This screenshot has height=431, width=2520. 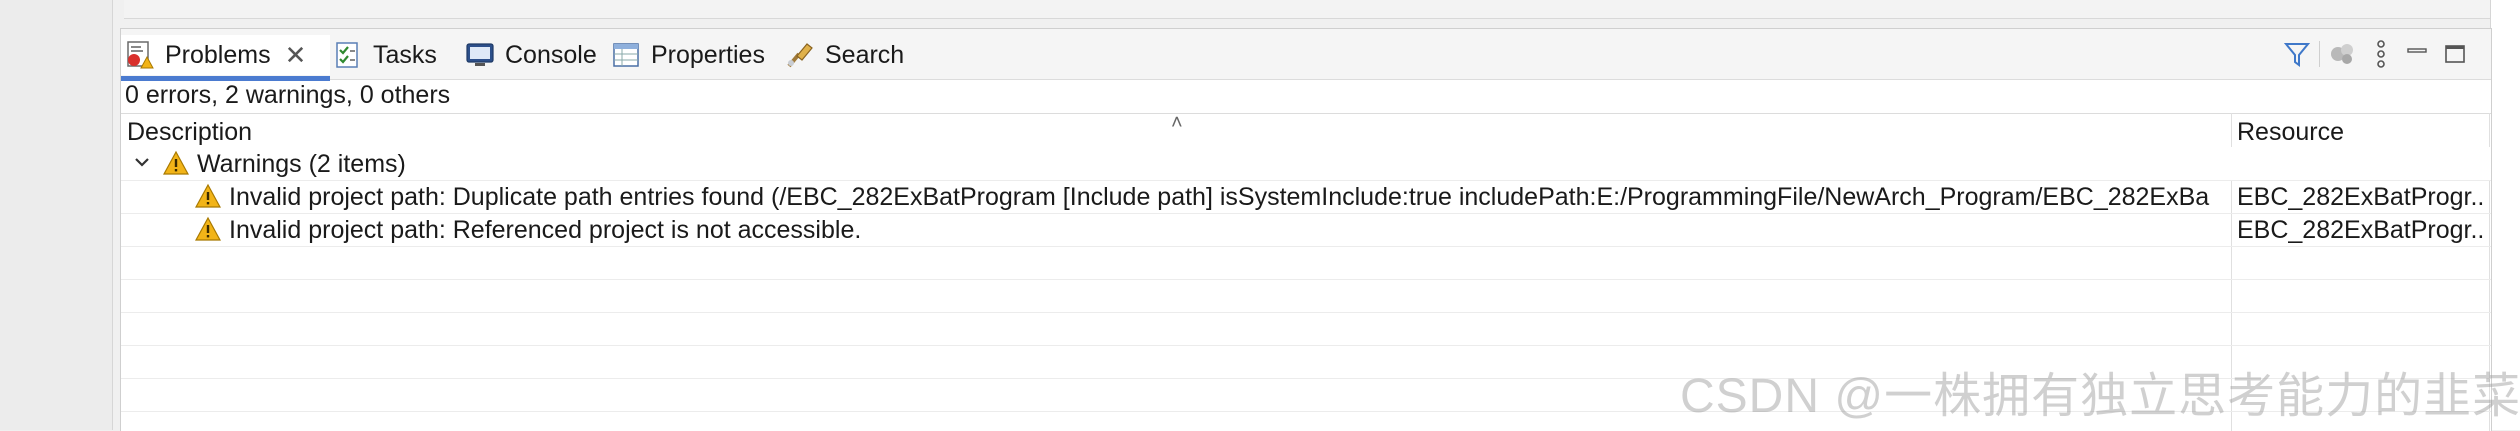 What do you see at coordinates (1307, 9) in the screenshot?
I see `top-editor-strip` at bounding box center [1307, 9].